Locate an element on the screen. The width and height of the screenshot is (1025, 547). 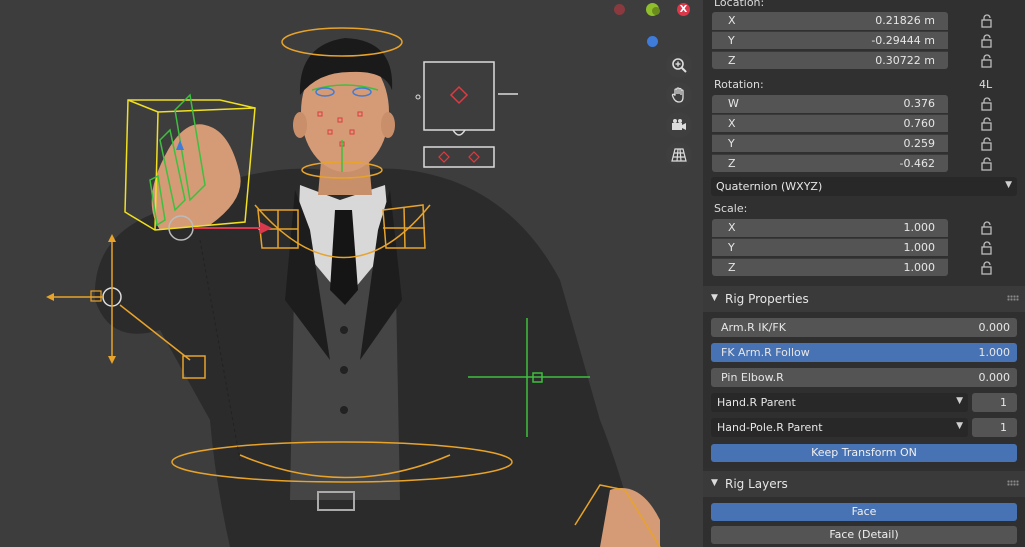
scale-x-field: X 1.000 is located at coordinates (830, 228).